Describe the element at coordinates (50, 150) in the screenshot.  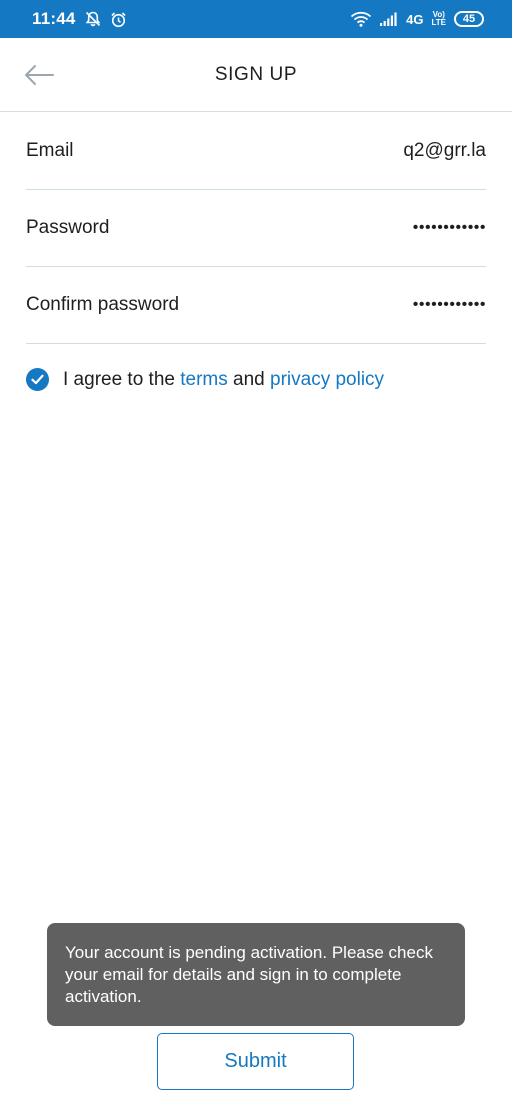
I see `email-label: Email` at that location.